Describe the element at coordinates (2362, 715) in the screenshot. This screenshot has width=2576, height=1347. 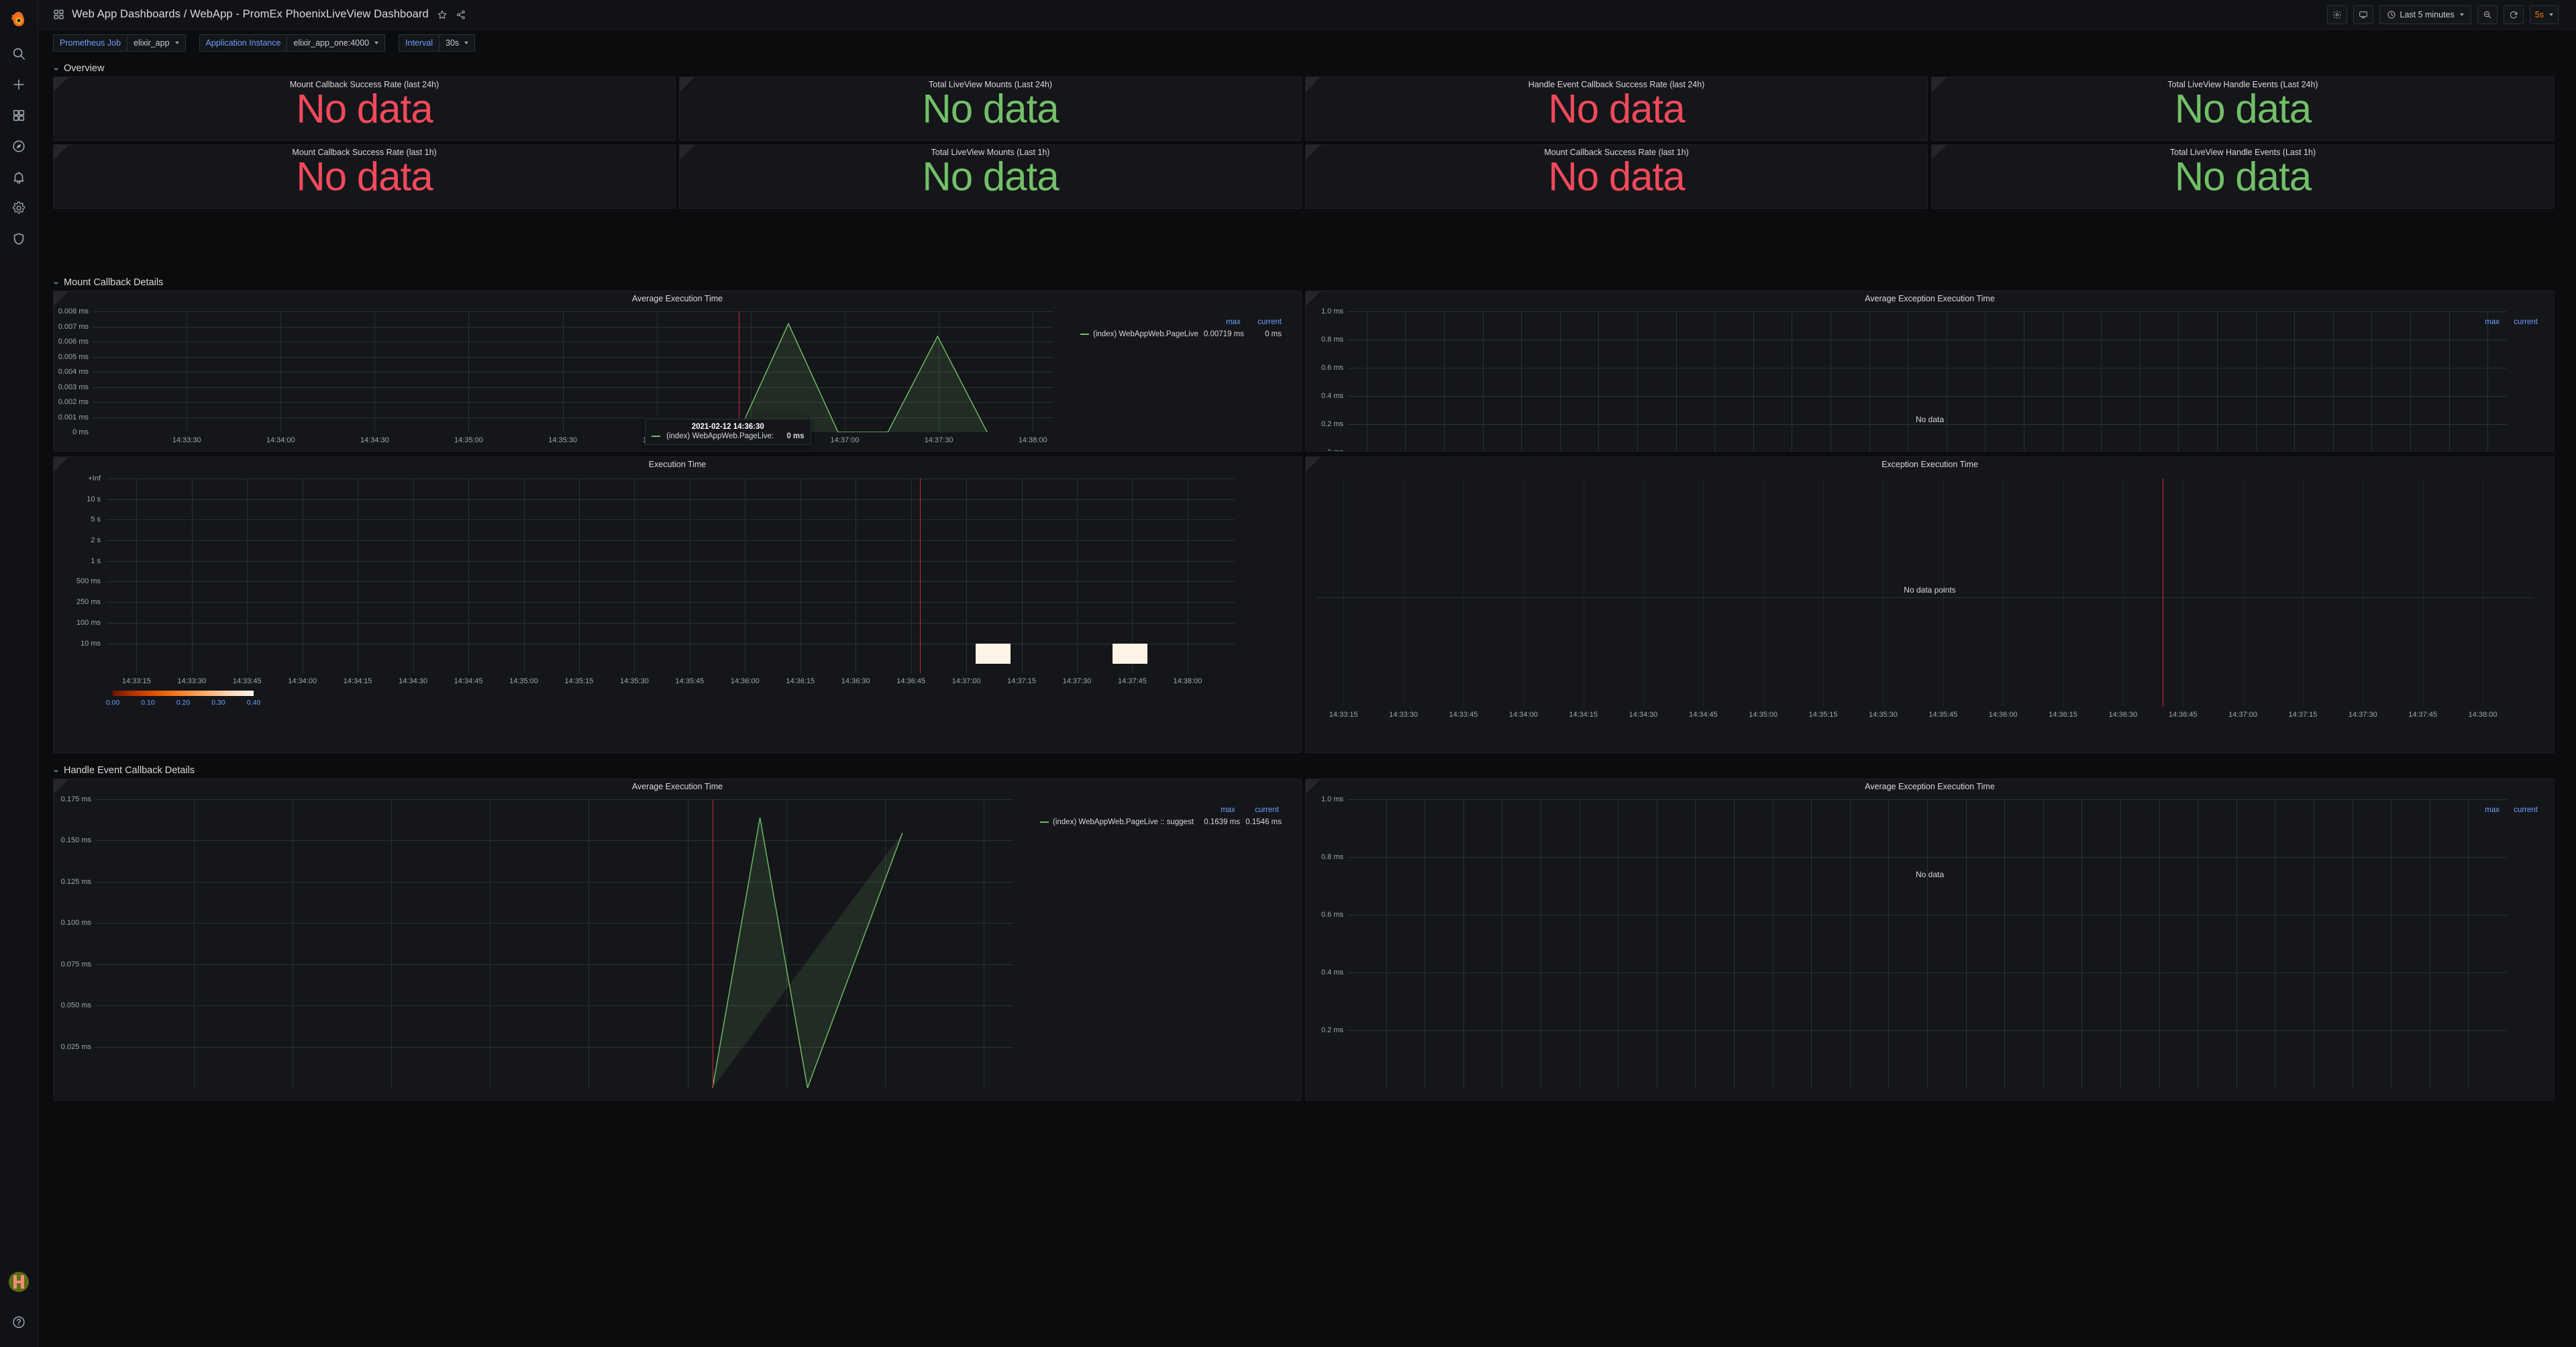
I see `x-axis-tick: 14:37:30` at that location.